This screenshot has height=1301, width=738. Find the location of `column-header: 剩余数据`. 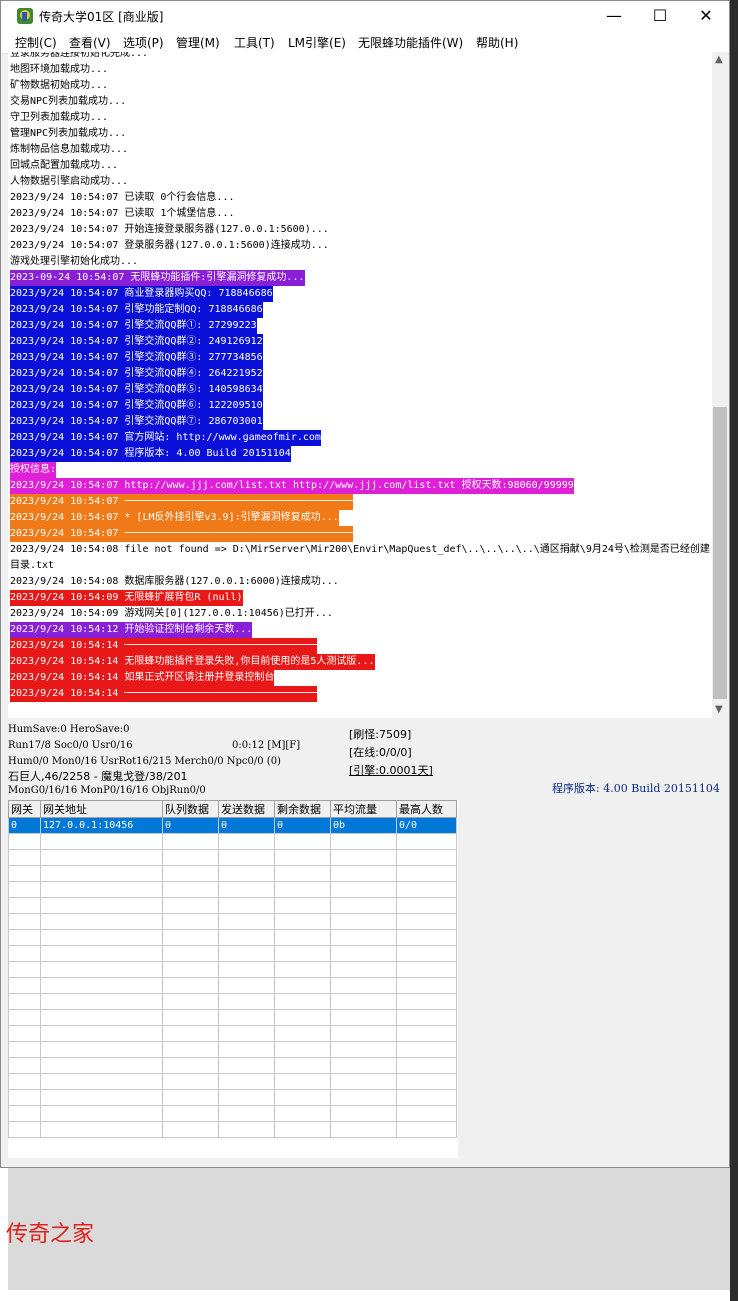

column-header: 剩余数据 is located at coordinates (302, 809).